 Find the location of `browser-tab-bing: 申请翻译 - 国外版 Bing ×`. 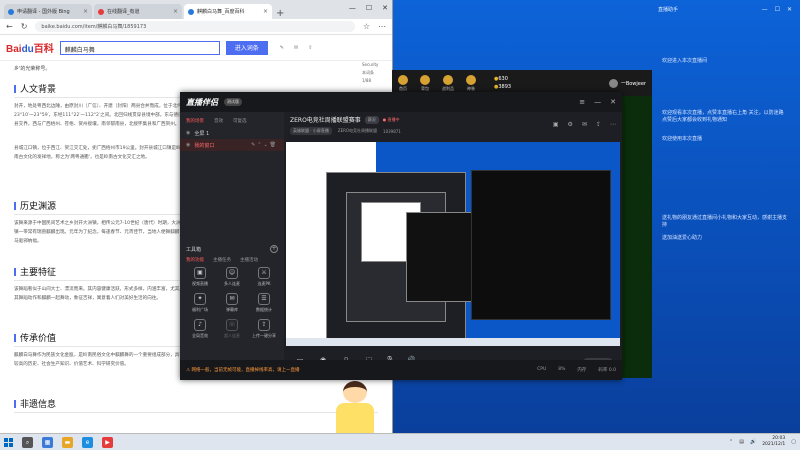

browser-tab-bing: 申请翻译 - 国外版 Bing × is located at coordinates (48, 11).